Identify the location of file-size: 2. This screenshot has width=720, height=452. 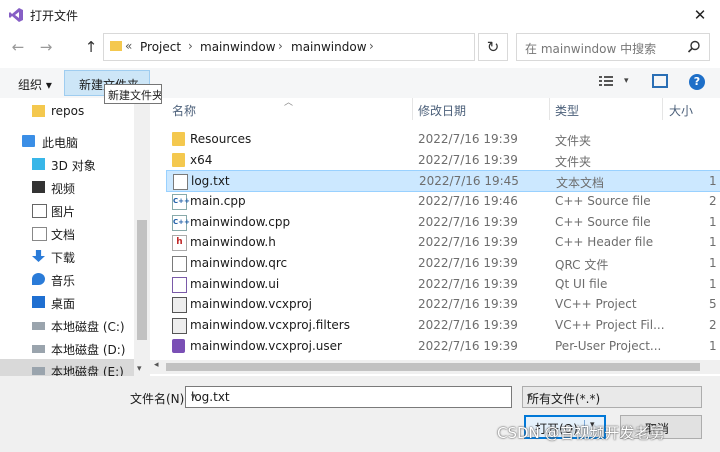
(713, 325).